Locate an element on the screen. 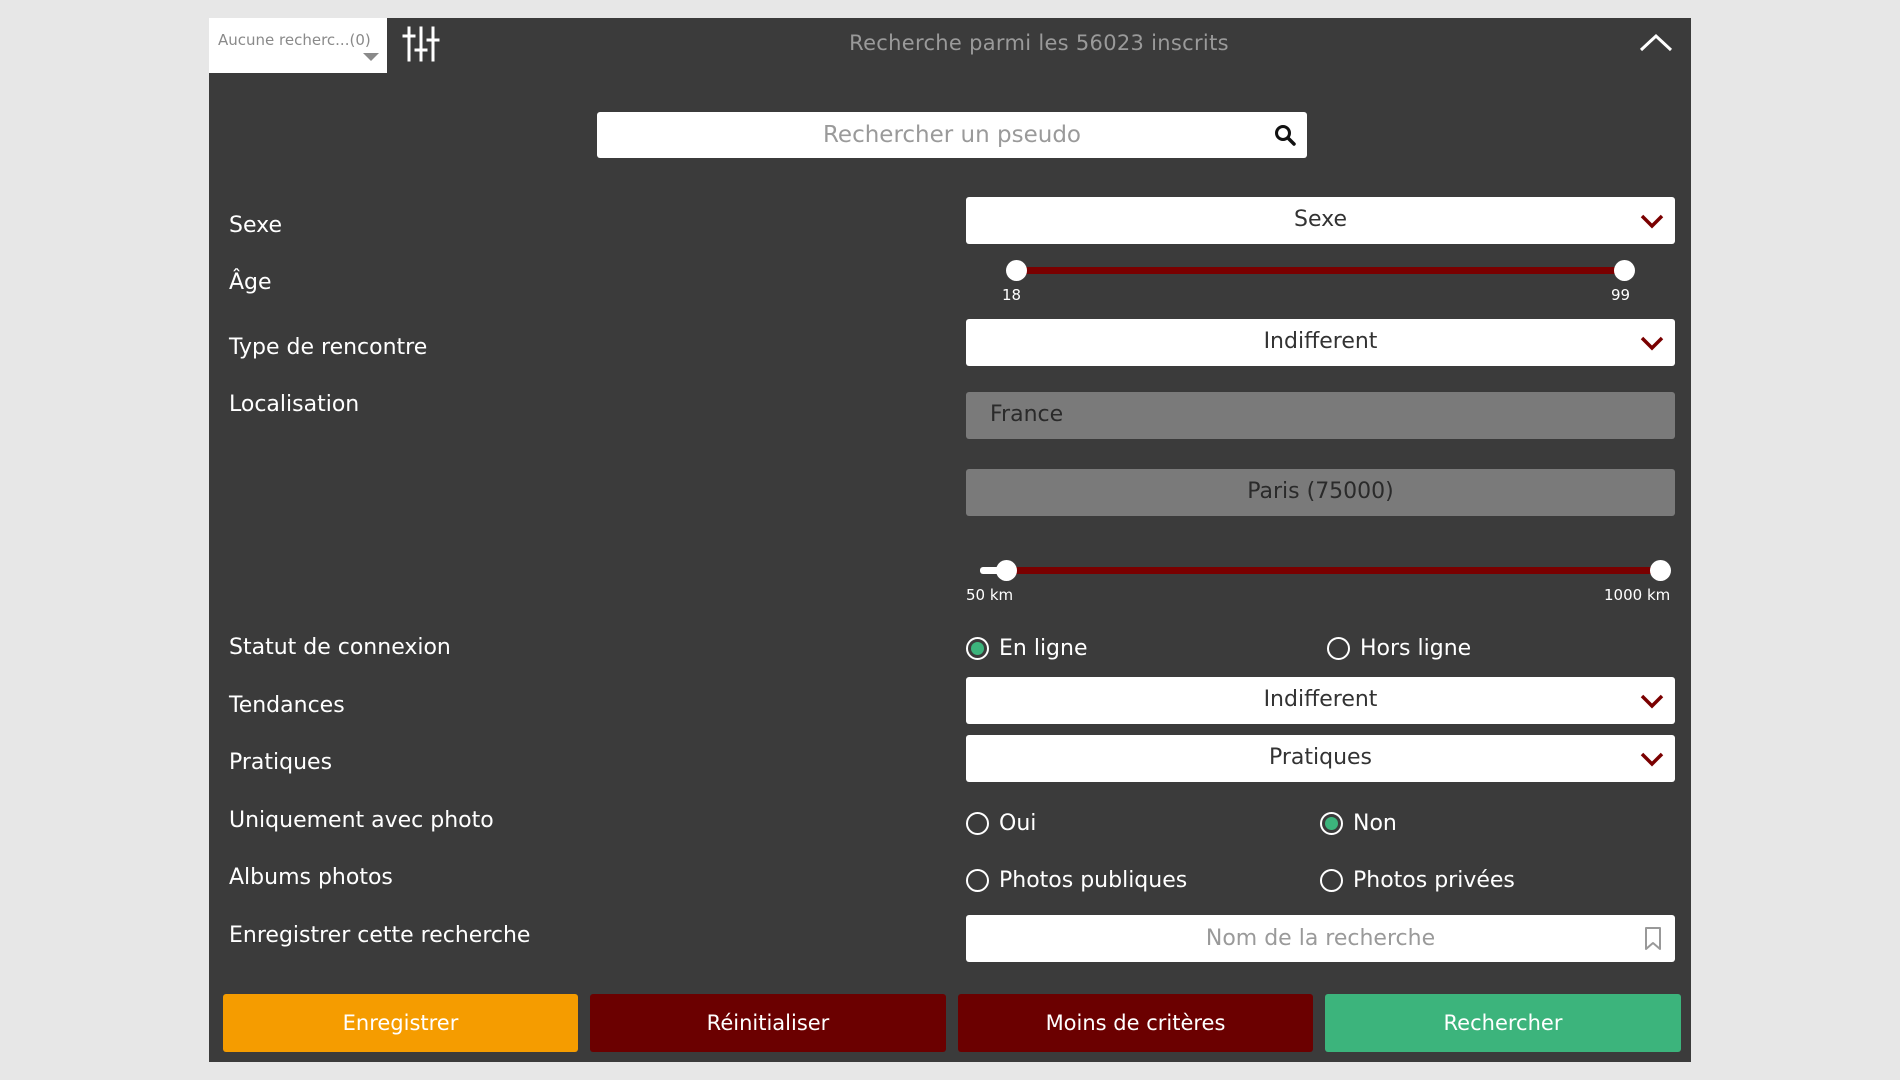 The image size is (1900, 1080). sexe-select-value: Sexe is located at coordinates (1320, 219).